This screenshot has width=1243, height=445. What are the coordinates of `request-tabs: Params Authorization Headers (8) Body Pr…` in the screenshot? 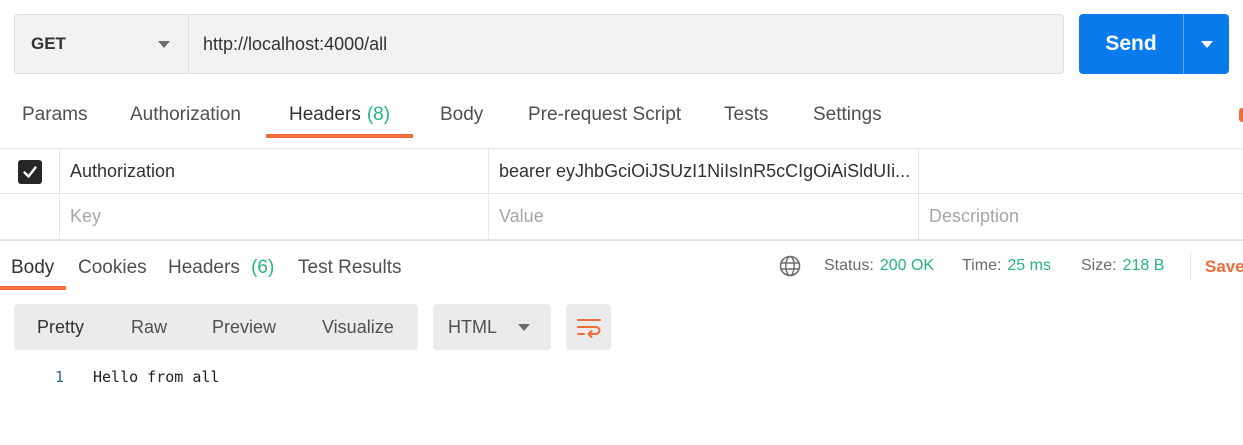 It's located at (621, 117).